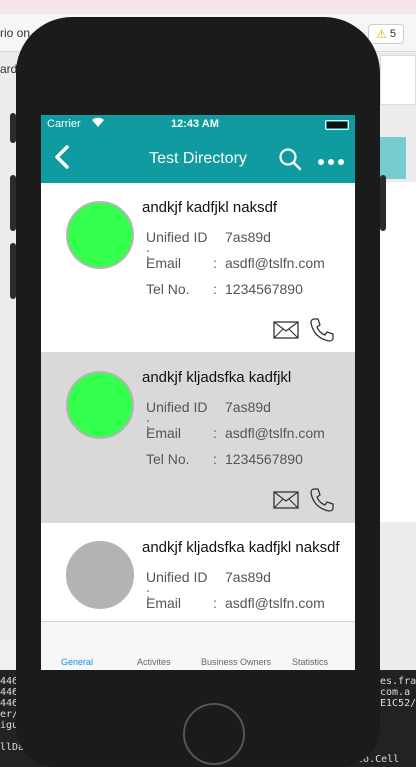 The image size is (416, 767). What do you see at coordinates (398, 80) in the screenshot?
I see `ide-right-panel` at bounding box center [398, 80].